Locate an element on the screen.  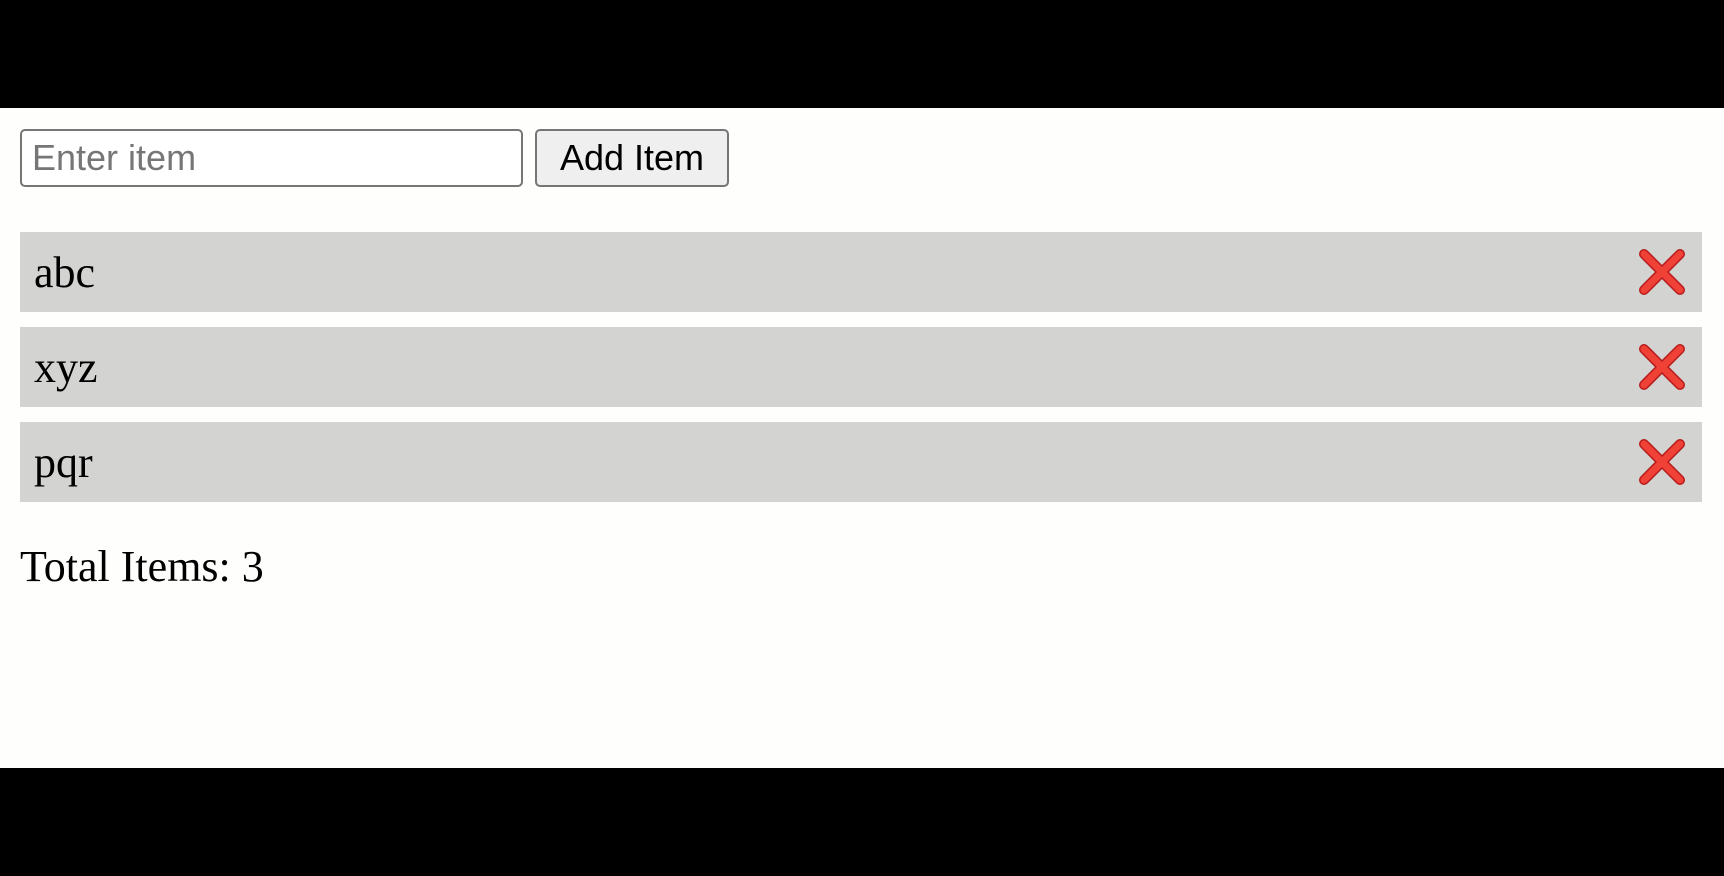
item-label: xyz is located at coordinates (66, 367).